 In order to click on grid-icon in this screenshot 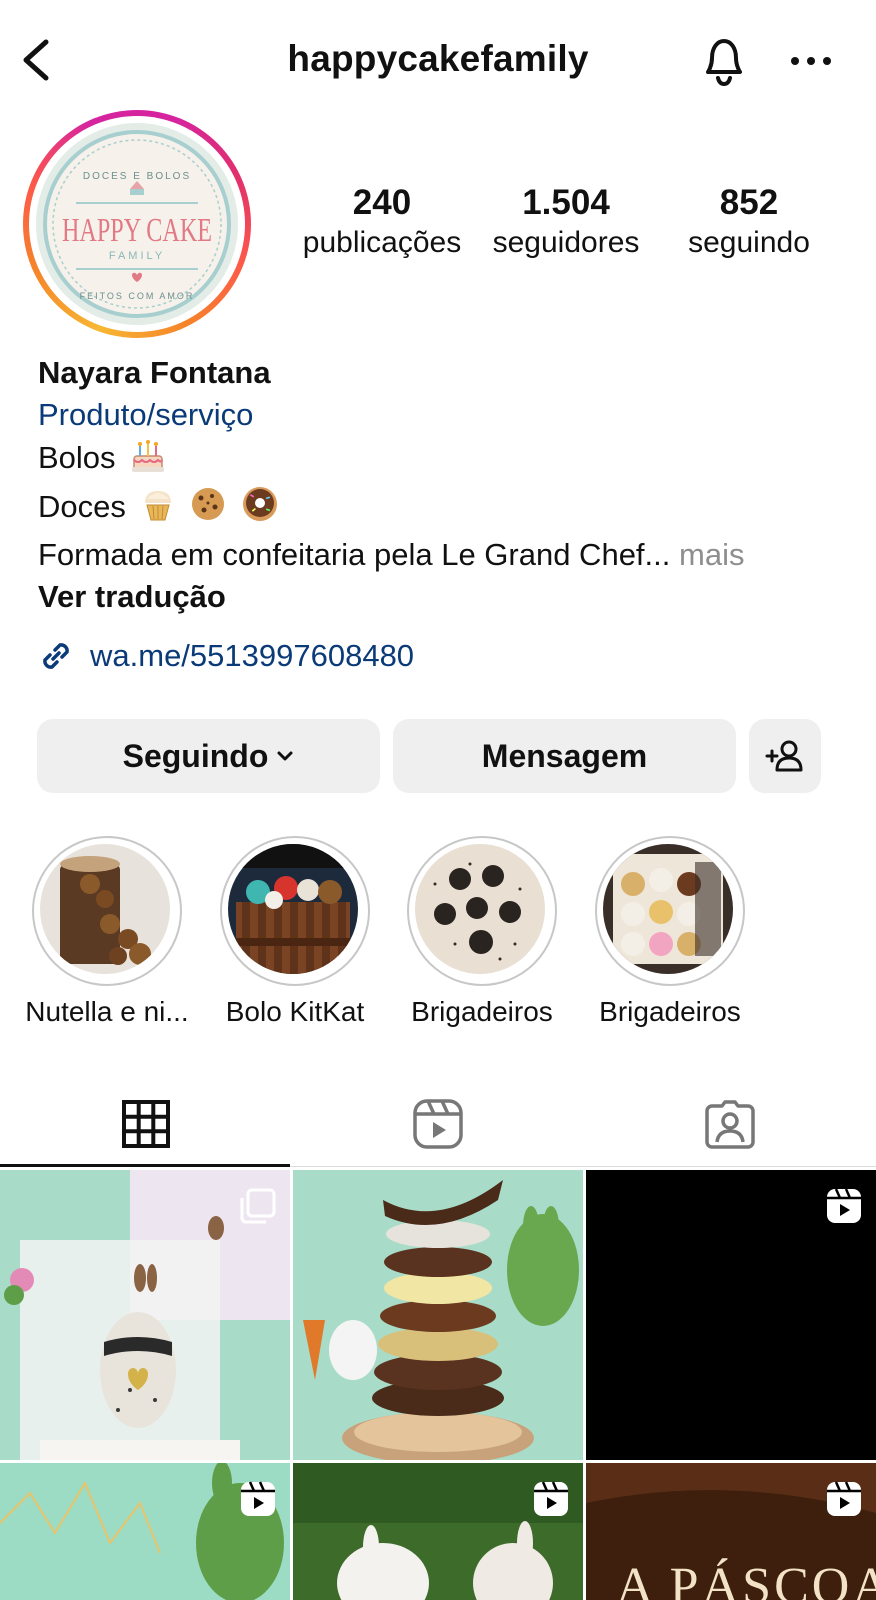, I will do `click(146, 1124)`.